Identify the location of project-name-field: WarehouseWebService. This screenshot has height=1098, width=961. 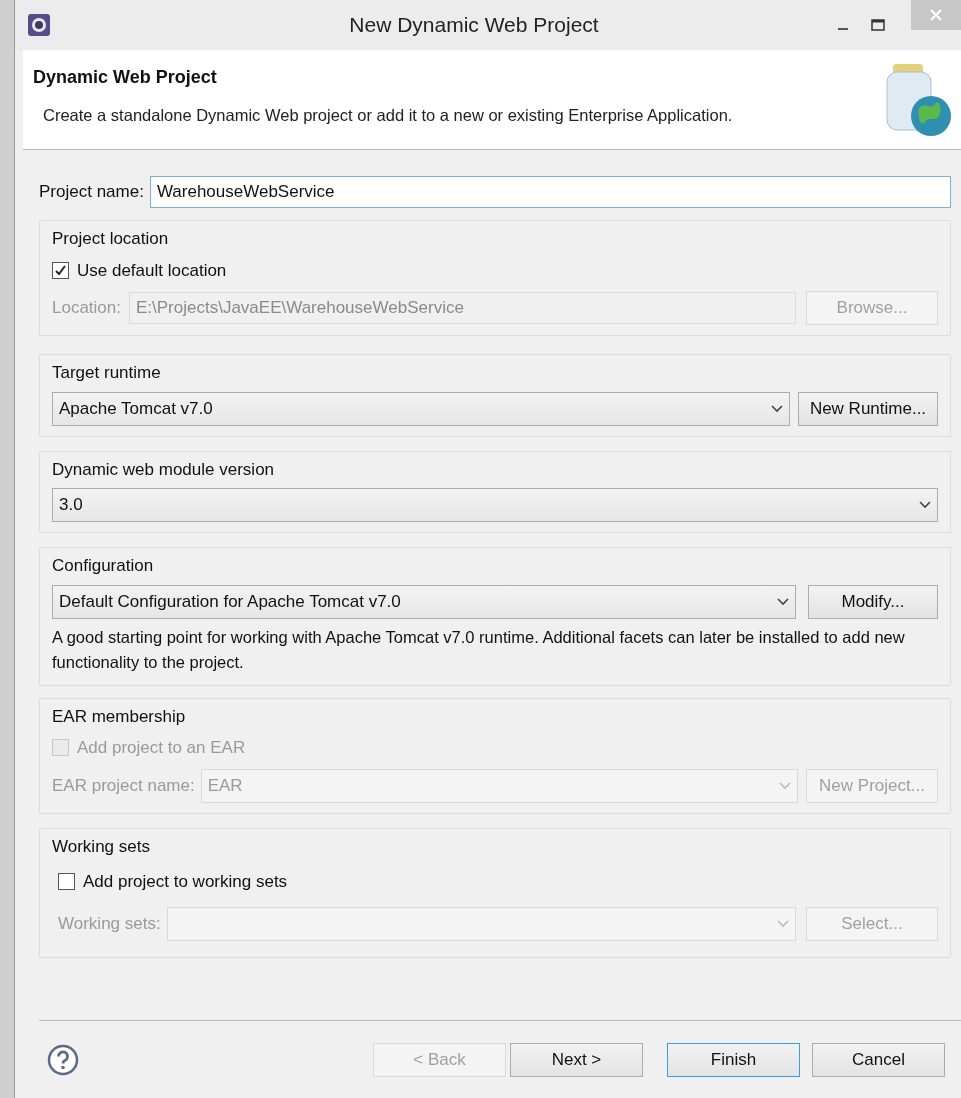
(550, 192).